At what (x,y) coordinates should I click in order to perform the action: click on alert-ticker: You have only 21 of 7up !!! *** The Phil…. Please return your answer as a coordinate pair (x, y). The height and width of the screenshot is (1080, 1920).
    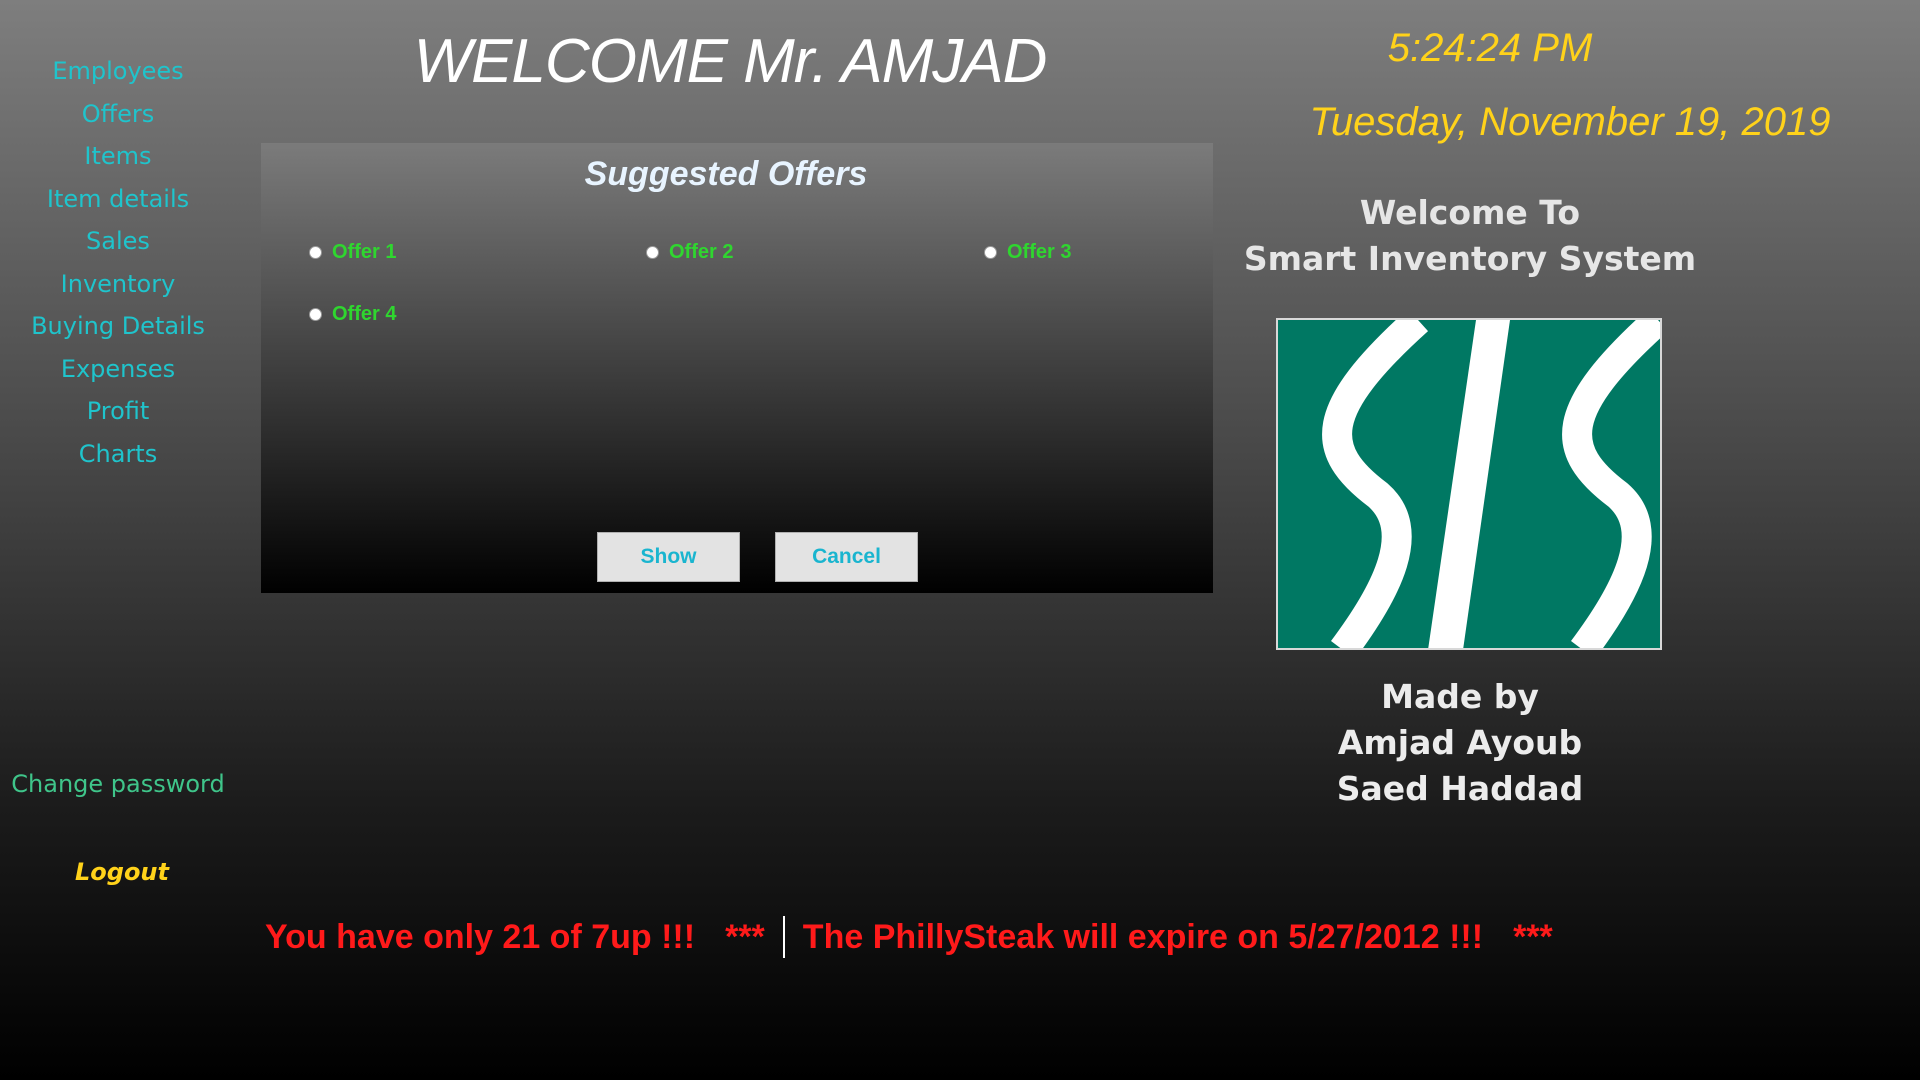
    Looking at the image, I should click on (909, 937).